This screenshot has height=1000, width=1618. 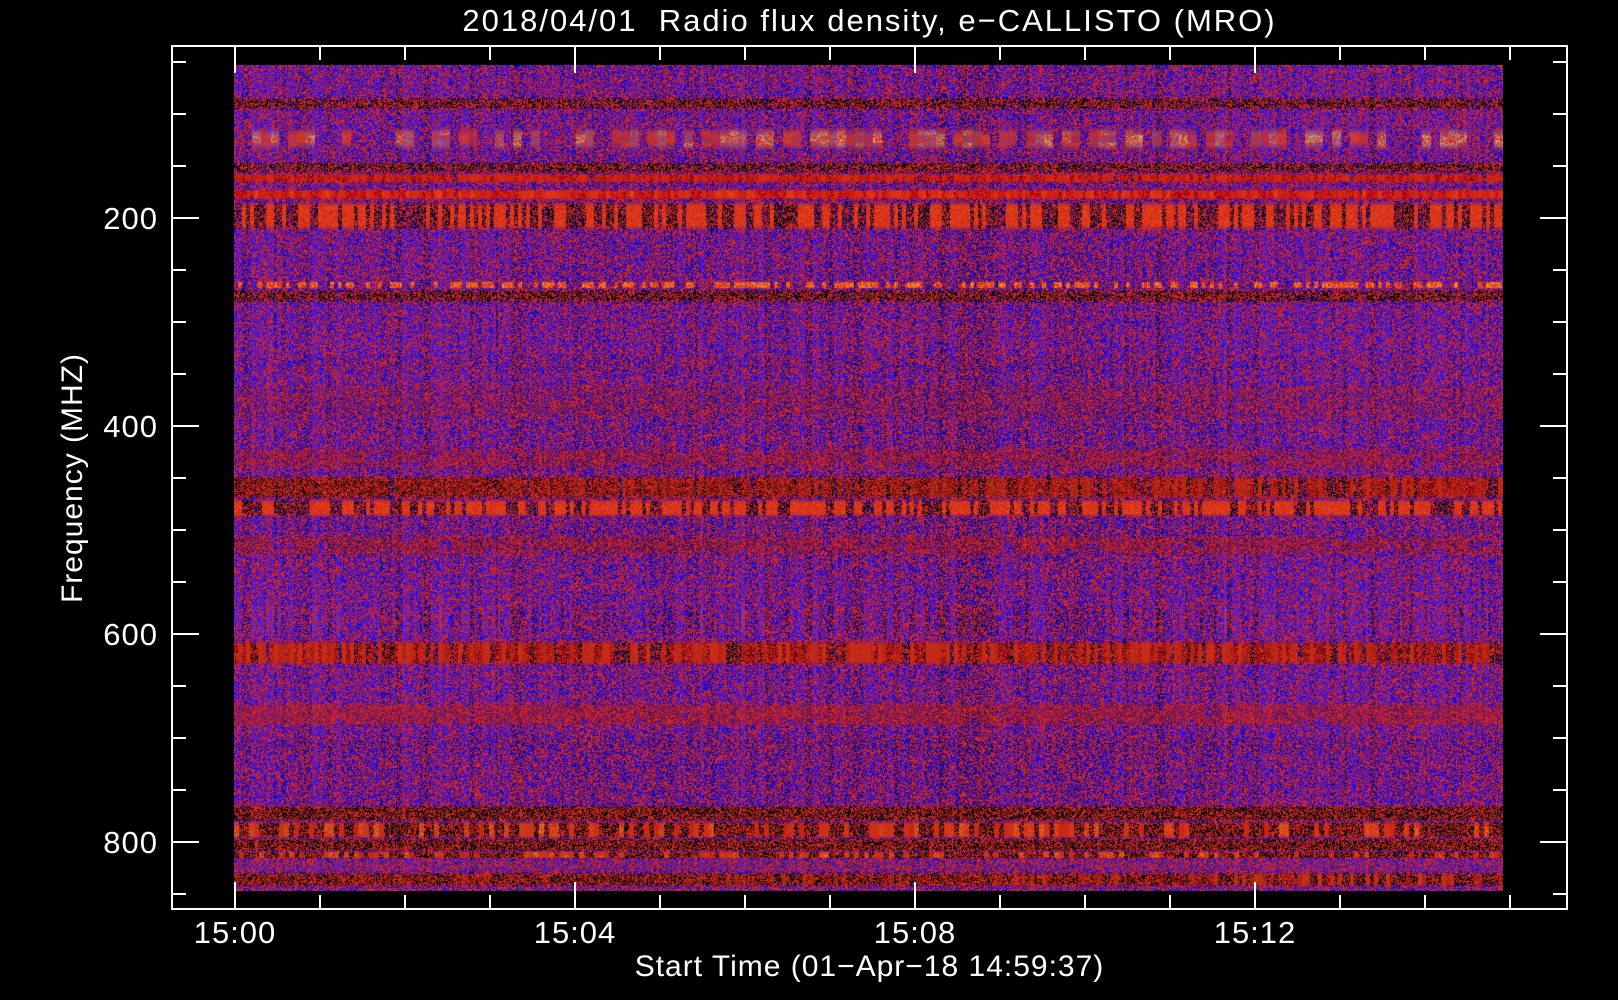 I want to click on x-tick-label: 15:00, so click(x=235, y=932).